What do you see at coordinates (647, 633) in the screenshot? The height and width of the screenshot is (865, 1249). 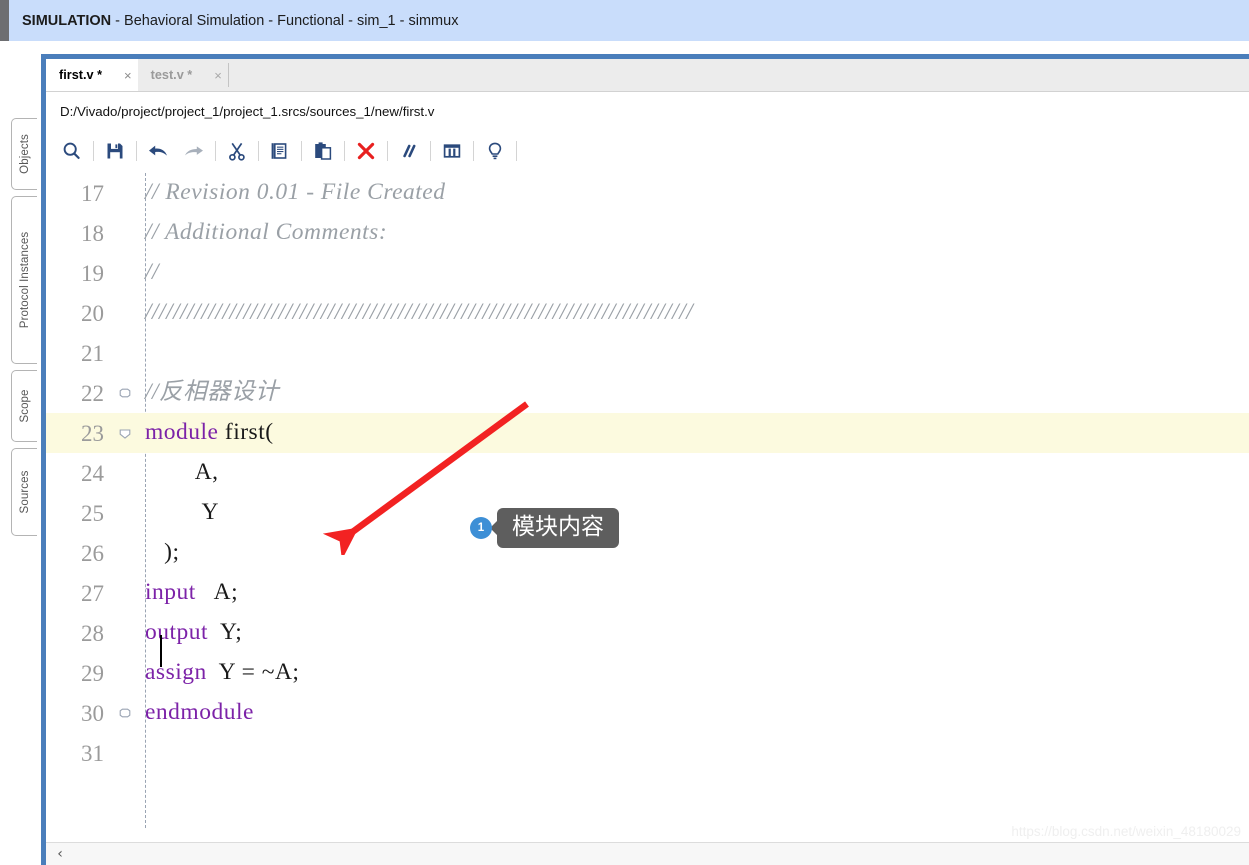 I see `code-line: 28 output Y;` at bounding box center [647, 633].